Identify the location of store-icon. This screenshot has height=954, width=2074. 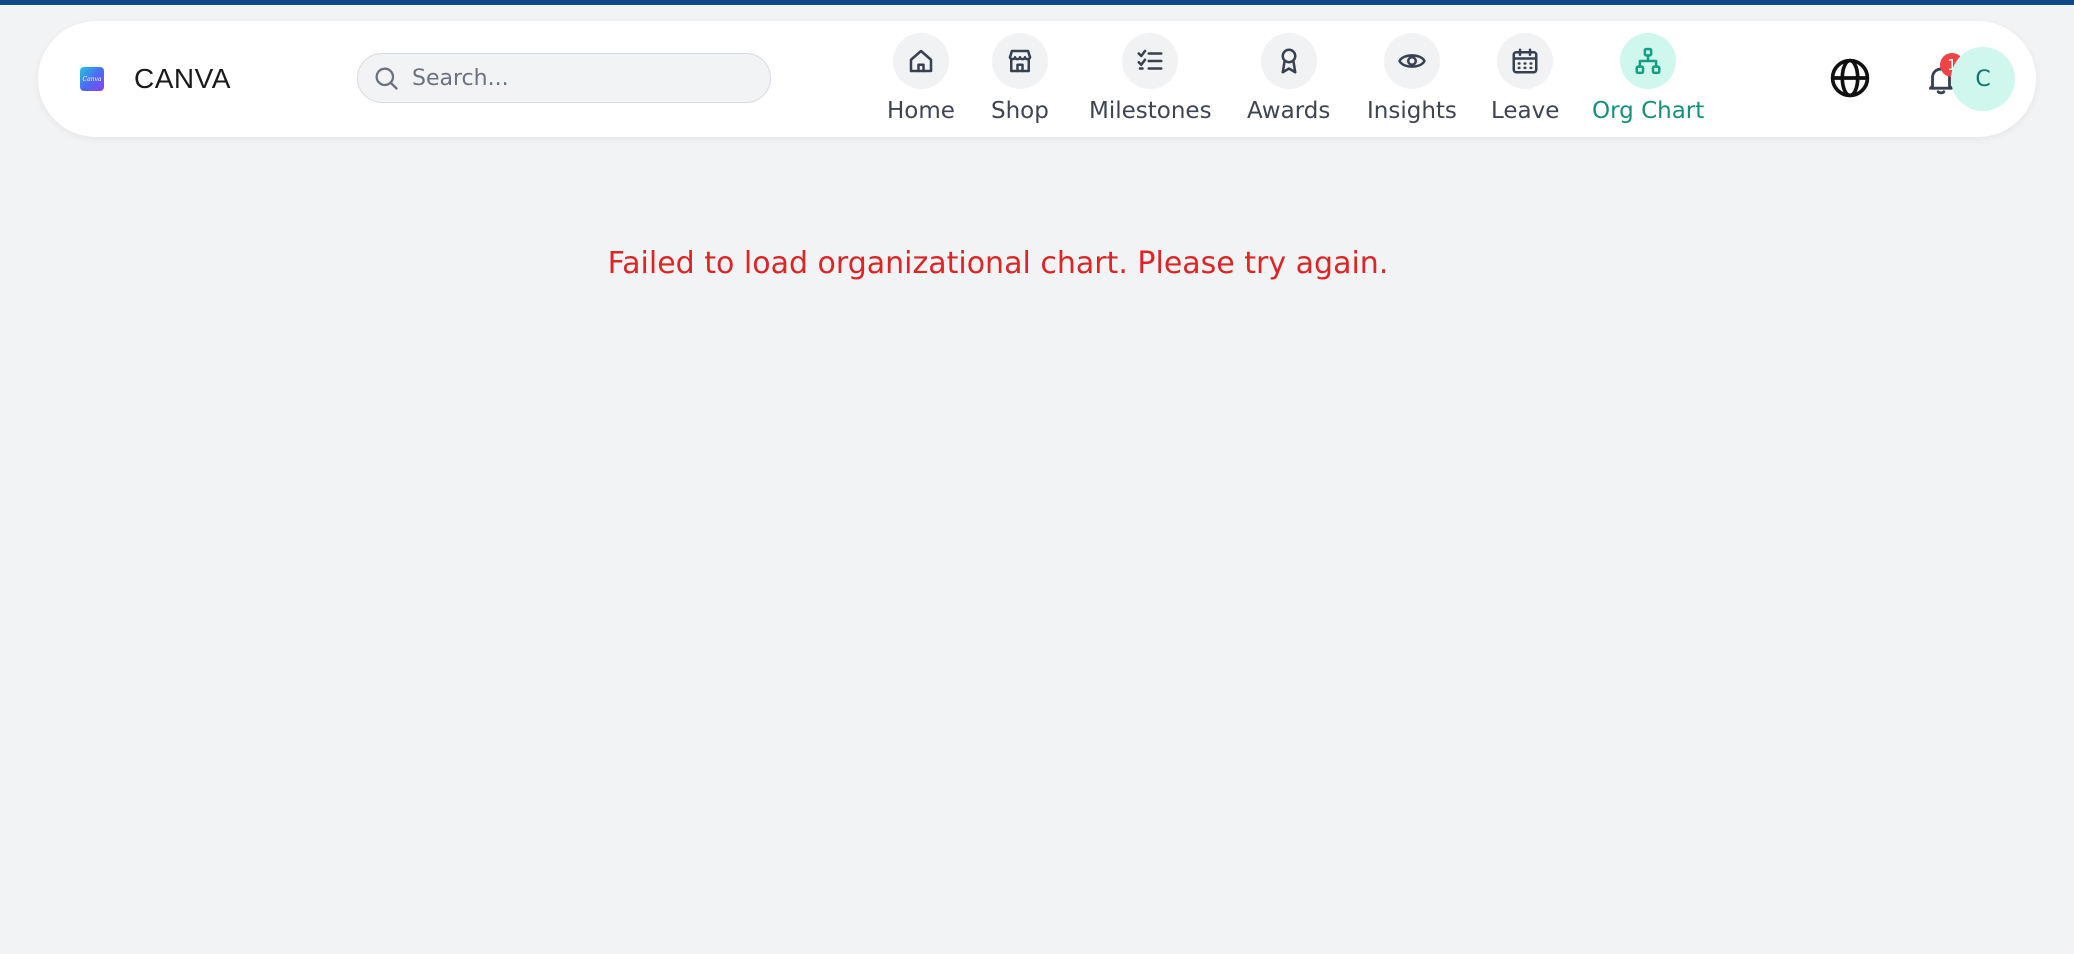
(1020, 61).